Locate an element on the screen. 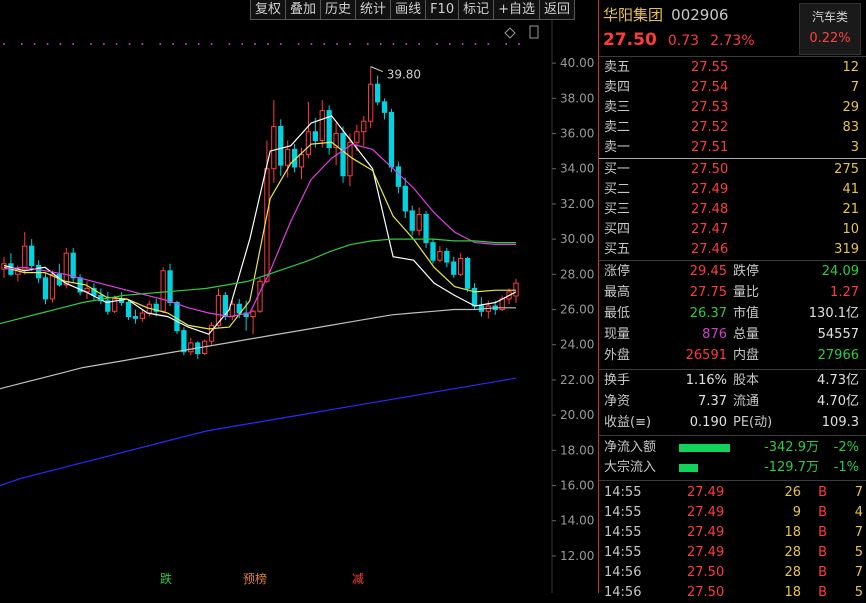  order-book-row: 买四 27.47 10 is located at coordinates (732, 230).